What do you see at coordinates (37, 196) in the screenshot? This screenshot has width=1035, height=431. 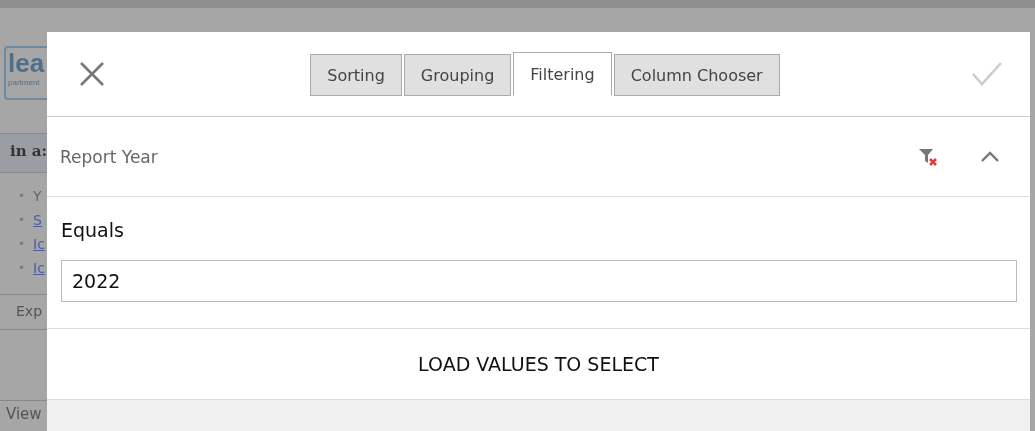 I see `list-item-text: Y` at bounding box center [37, 196].